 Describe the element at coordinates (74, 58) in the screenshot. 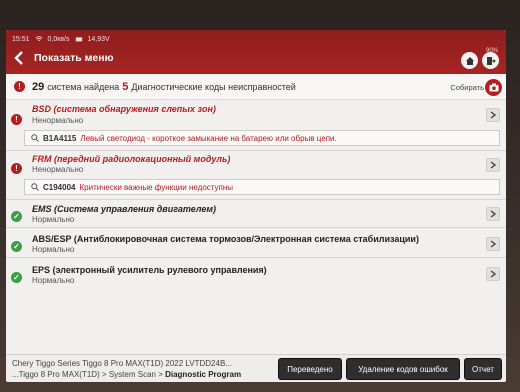

I see `back-label: Показать меню` at that location.